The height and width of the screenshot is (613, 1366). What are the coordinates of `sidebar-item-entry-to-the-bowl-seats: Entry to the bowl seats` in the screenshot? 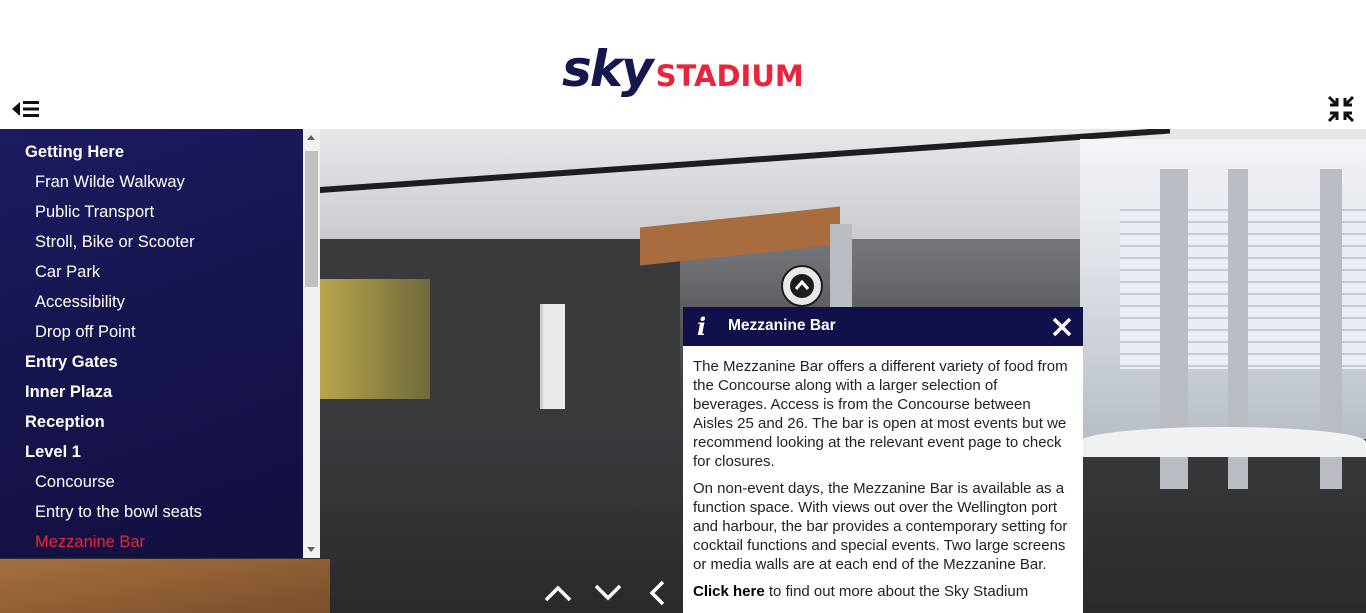 It's located at (151, 512).